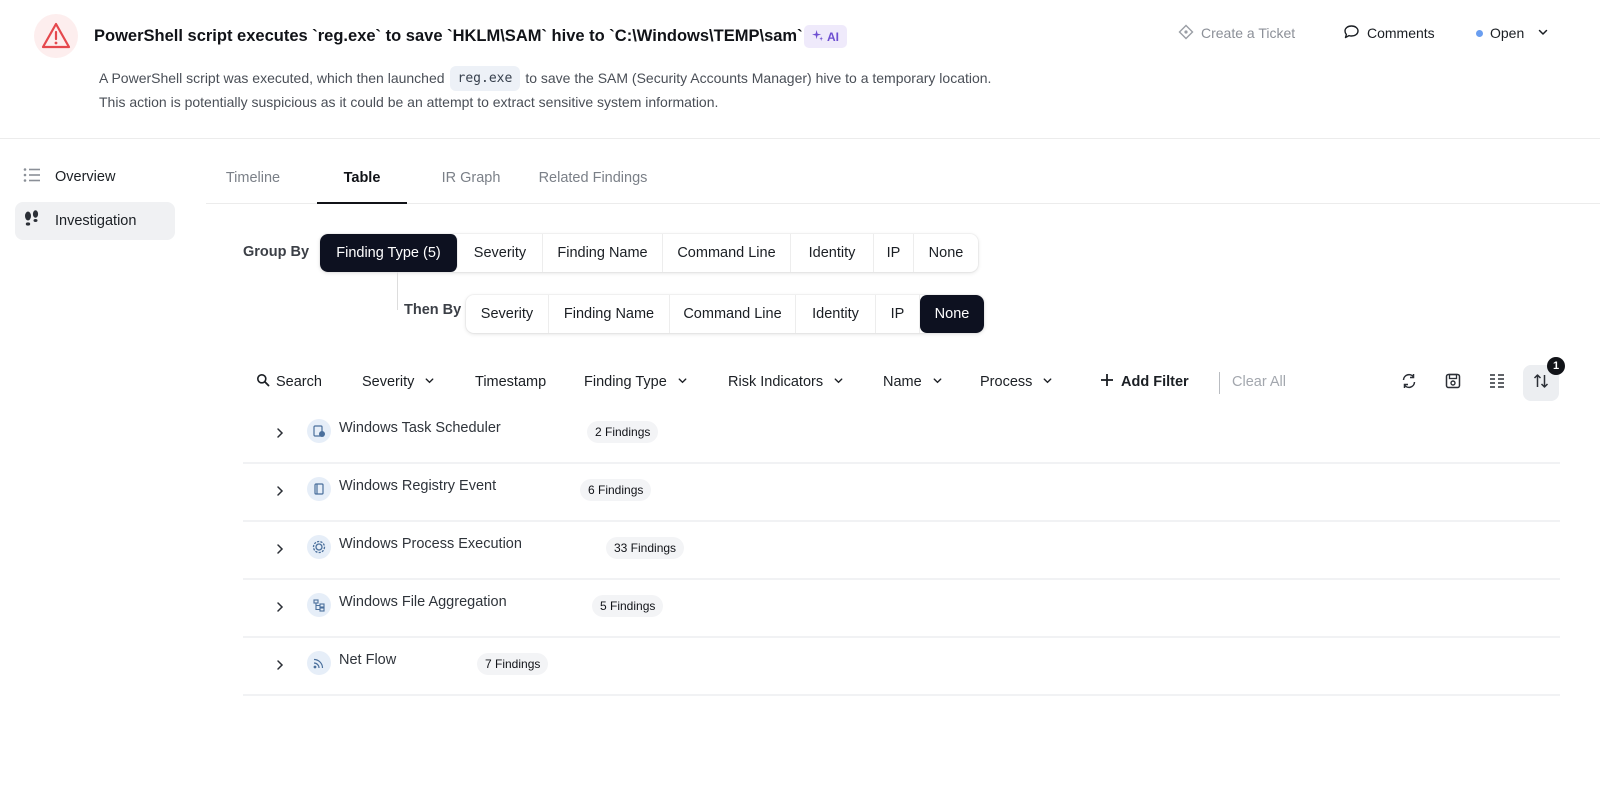  I want to click on save-view-button, so click(1453, 383).